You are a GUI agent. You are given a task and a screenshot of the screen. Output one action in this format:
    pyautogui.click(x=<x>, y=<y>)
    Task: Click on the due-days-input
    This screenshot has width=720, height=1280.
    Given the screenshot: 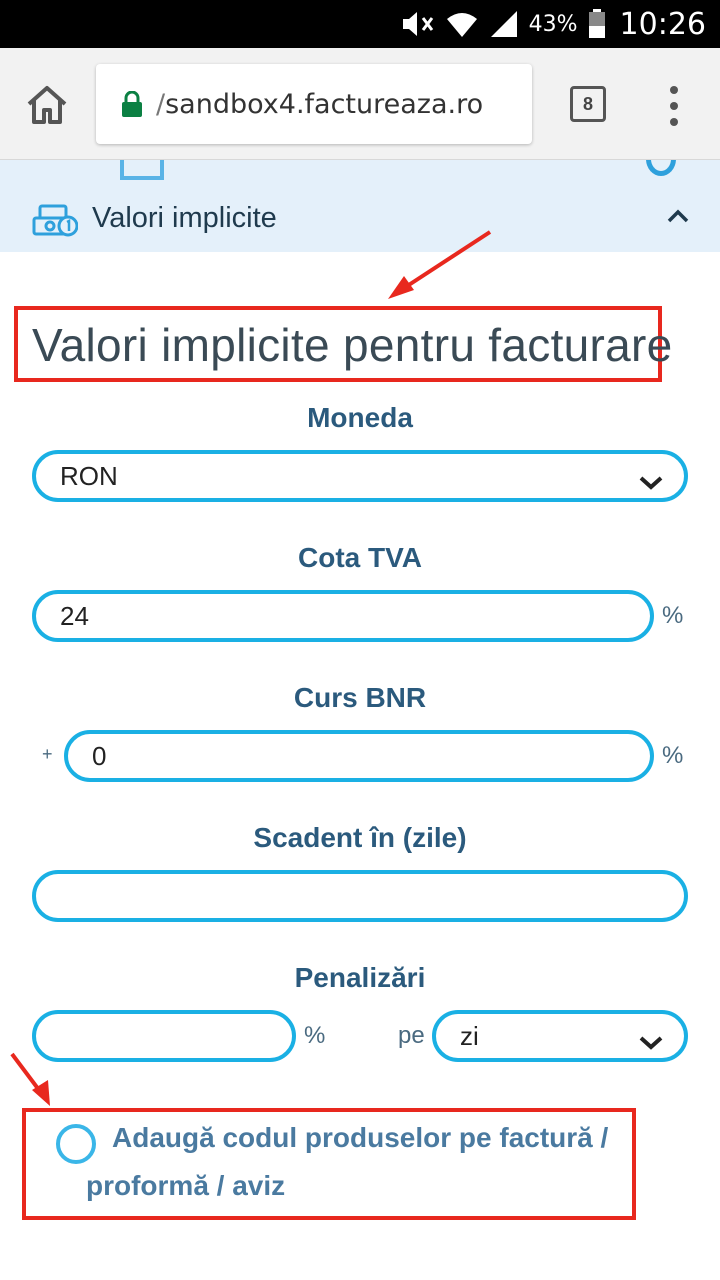 What is the action you would take?
    pyautogui.click(x=360, y=896)
    